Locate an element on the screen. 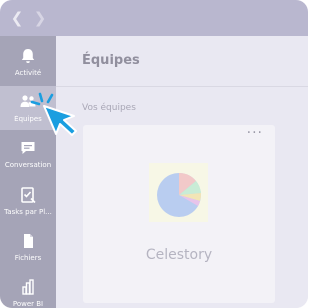  rail-item-label: Activité is located at coordinates (28, 73).